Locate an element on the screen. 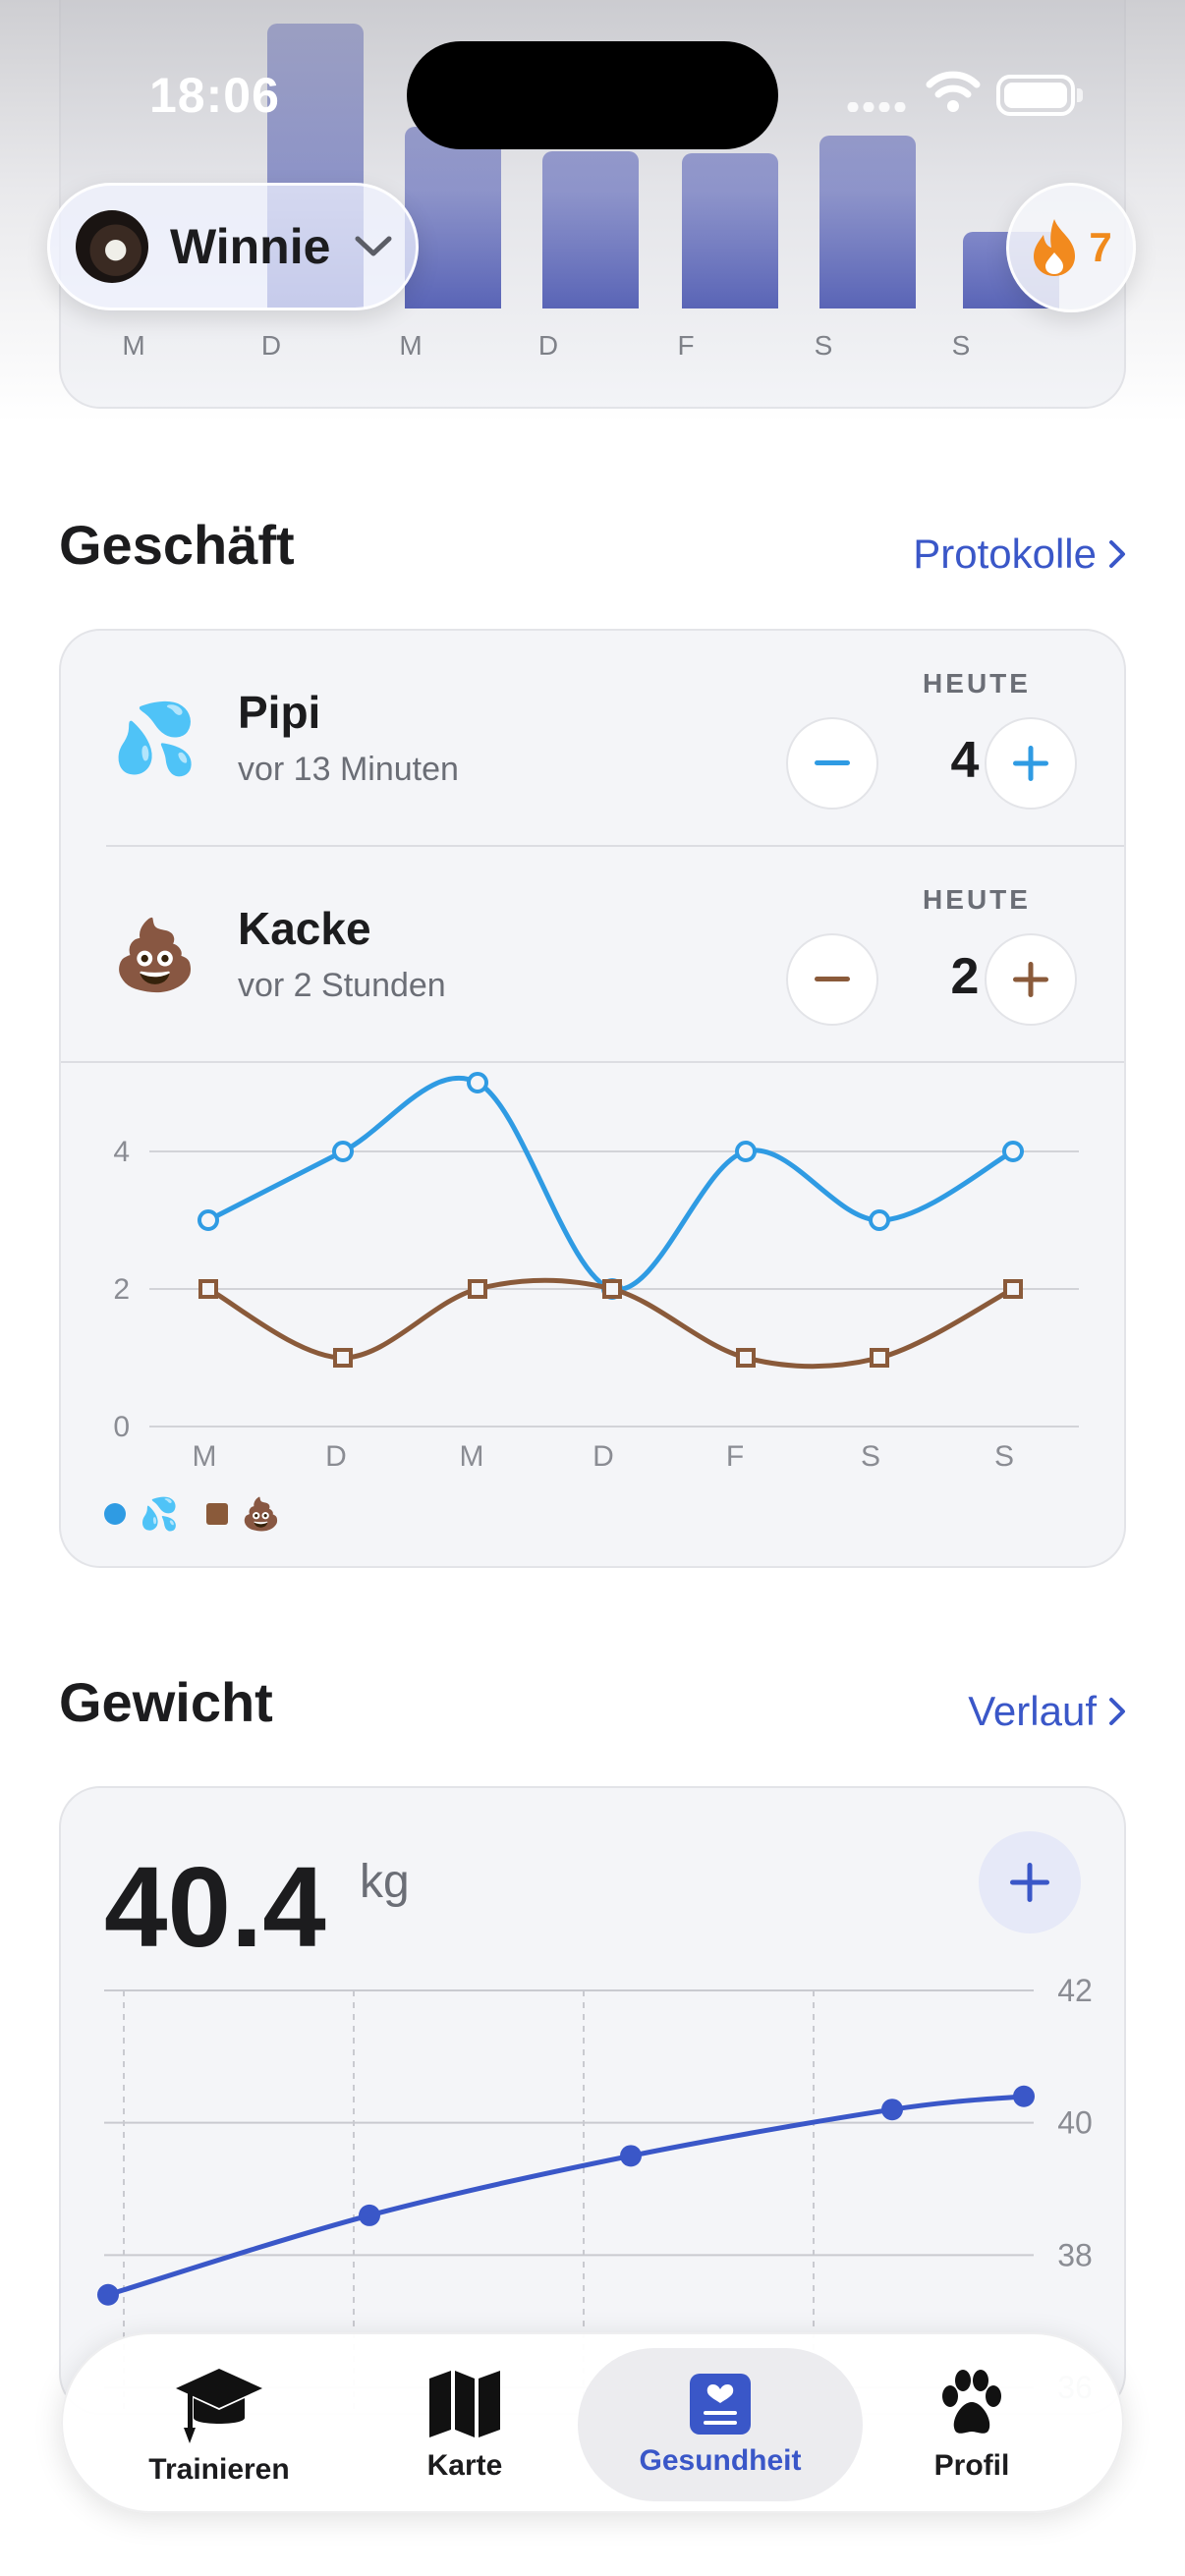 The width and height of the screenshot is (1185, 2576). tab-bar: Trainieren Karte Gesundheit Profil is located at coordinates (592, 2422).